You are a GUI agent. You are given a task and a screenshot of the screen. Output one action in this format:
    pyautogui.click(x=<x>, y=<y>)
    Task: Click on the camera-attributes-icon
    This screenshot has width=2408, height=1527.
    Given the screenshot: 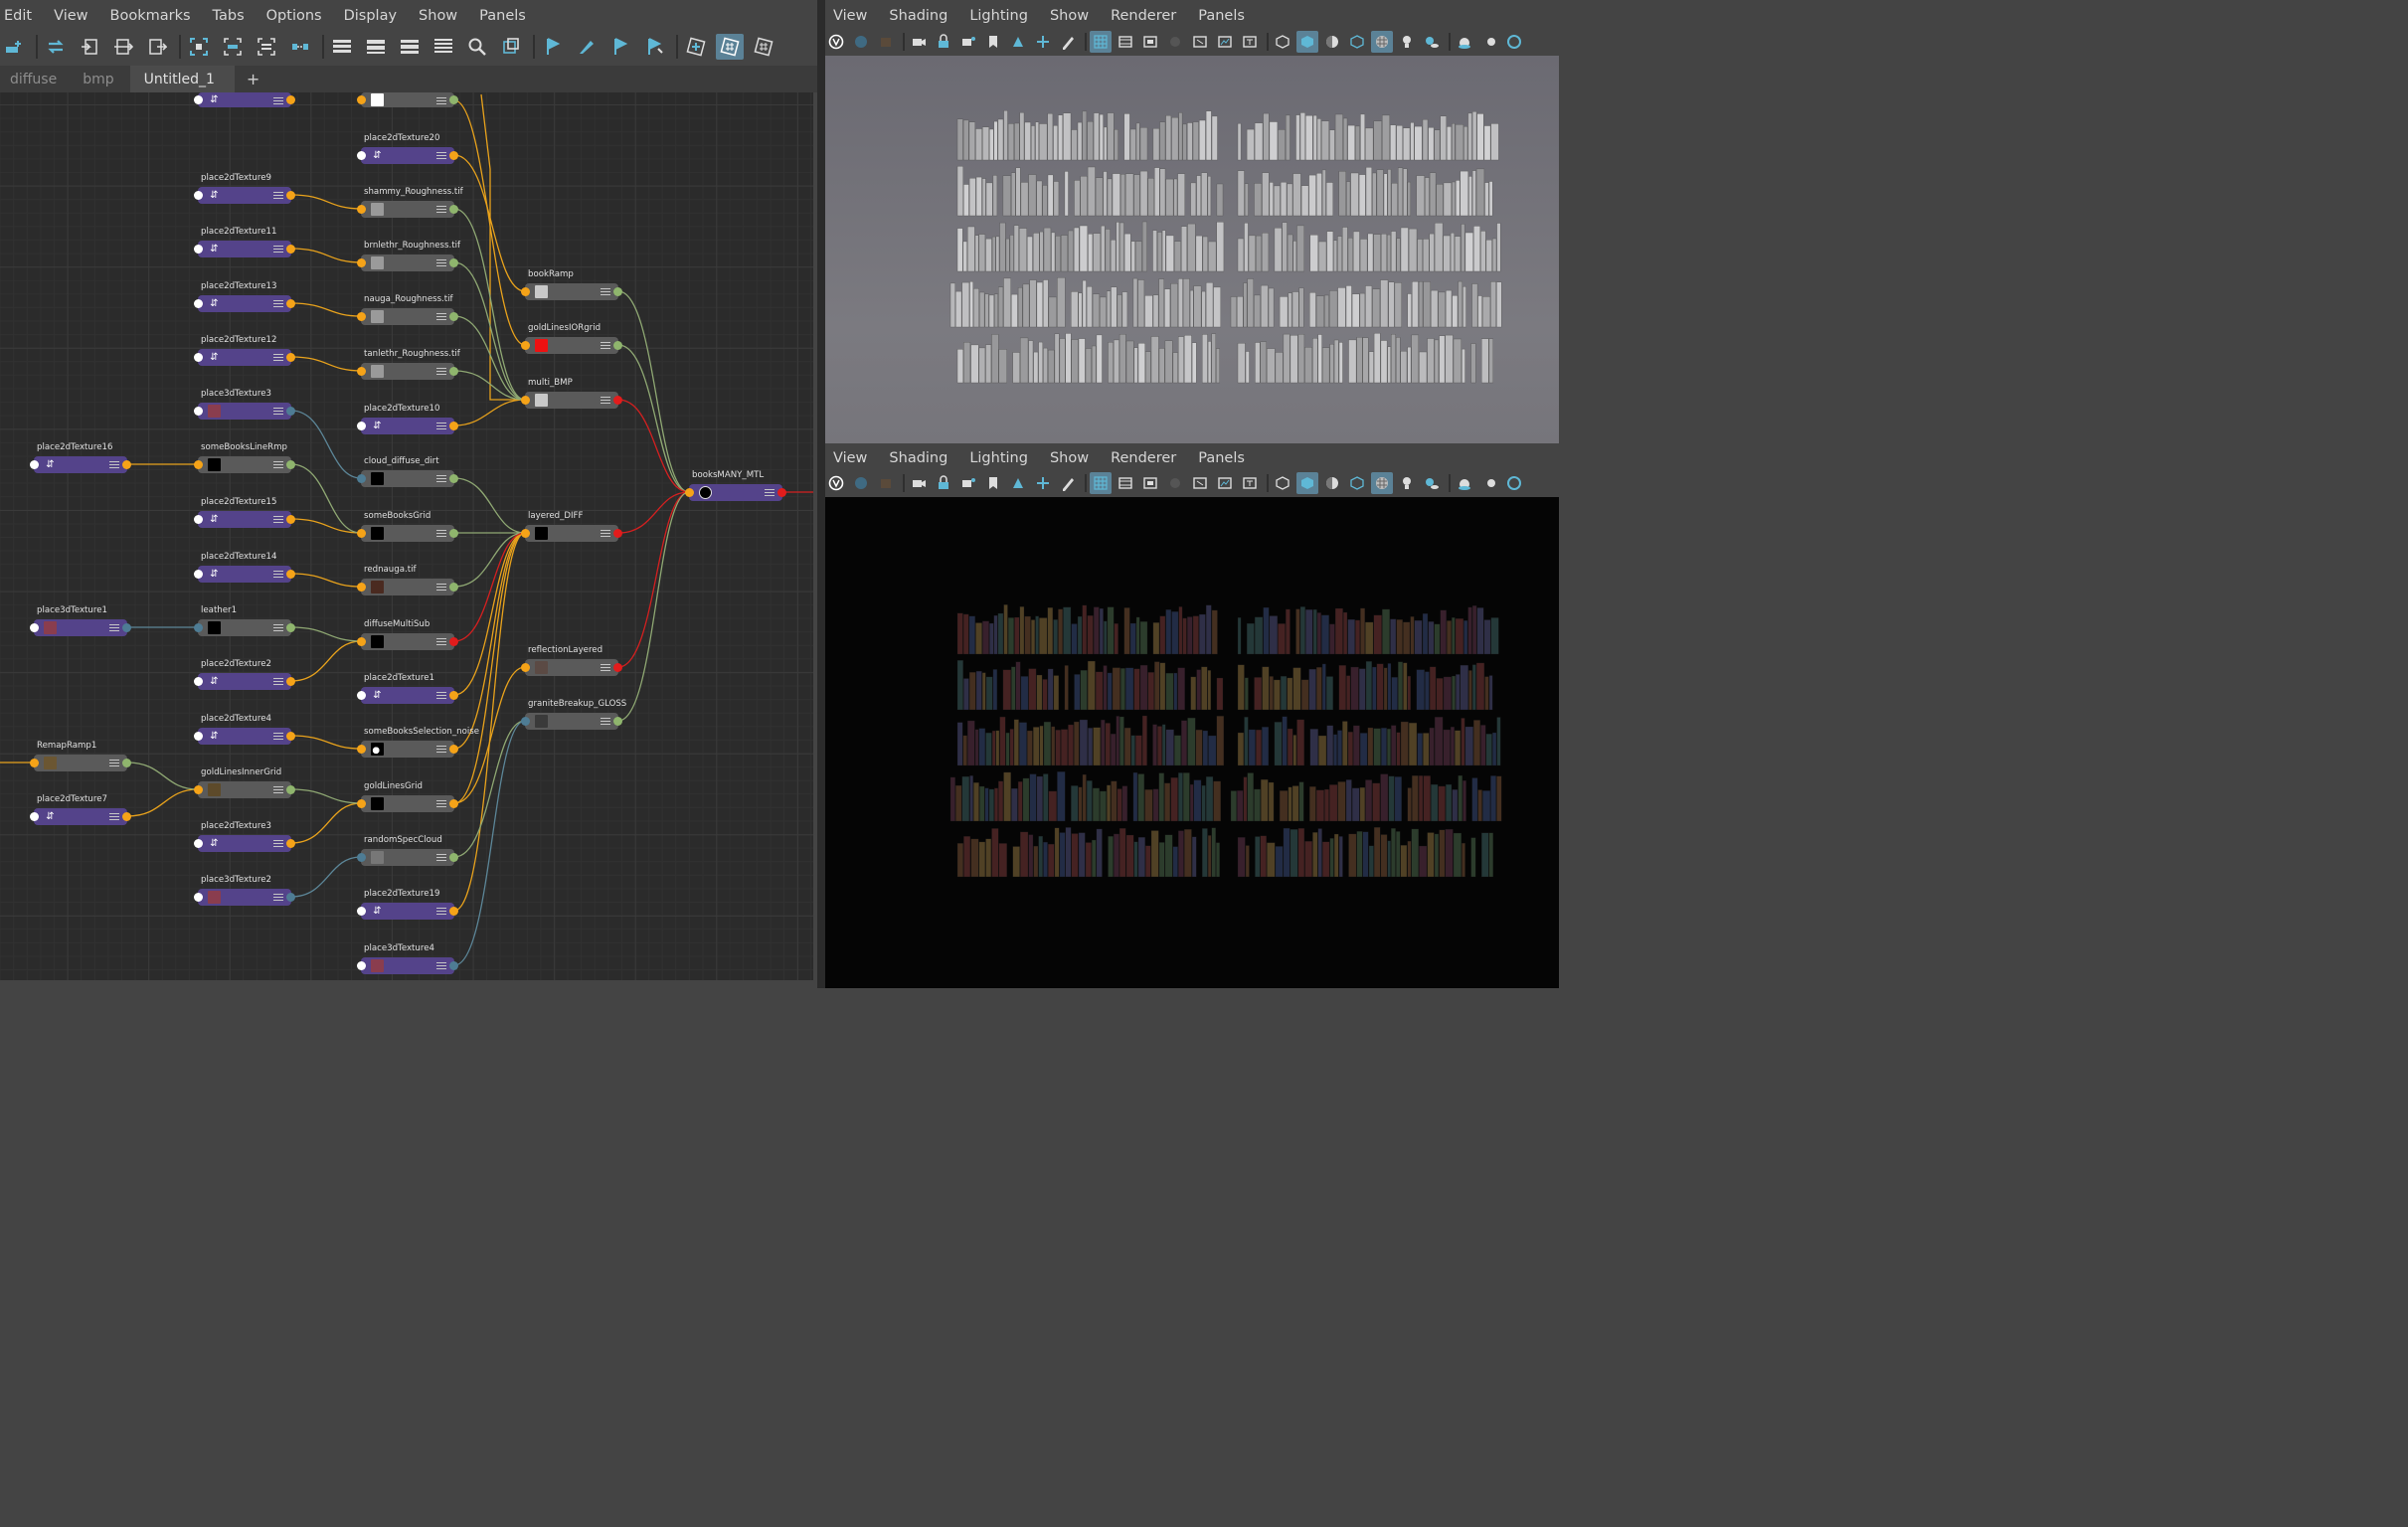 What is the action you would take?
    pyautogui.click(x=968, y=42)
    